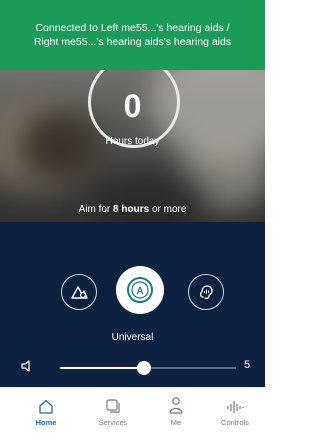 The image size is (320, 447). I want to click on hours-value: 0, so click(132, 106).